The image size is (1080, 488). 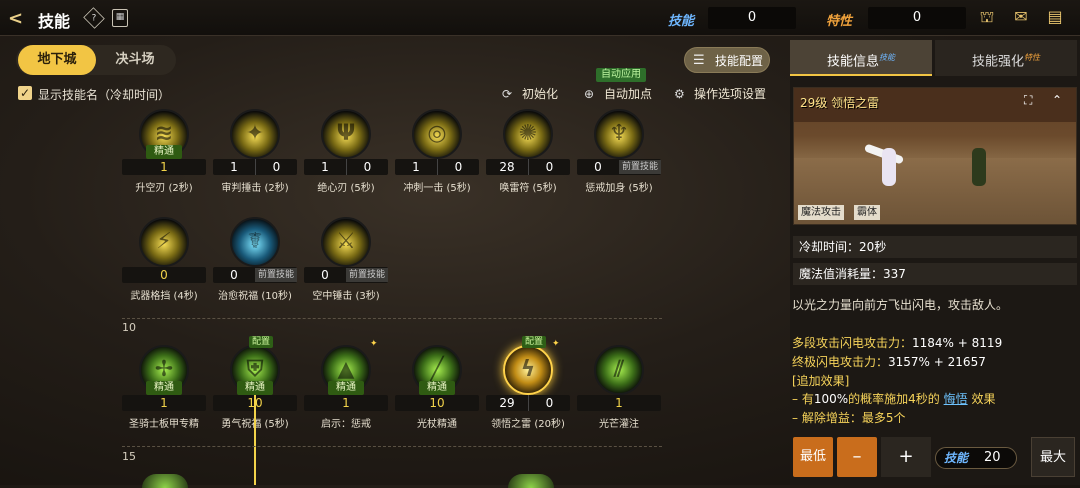 What do you see at coordinates (897, 343) in the screenshot?
I see `stat-multi-hit: 多段攻击闪电攻击力：1184% + 8119` at bounding box center [897, 343].